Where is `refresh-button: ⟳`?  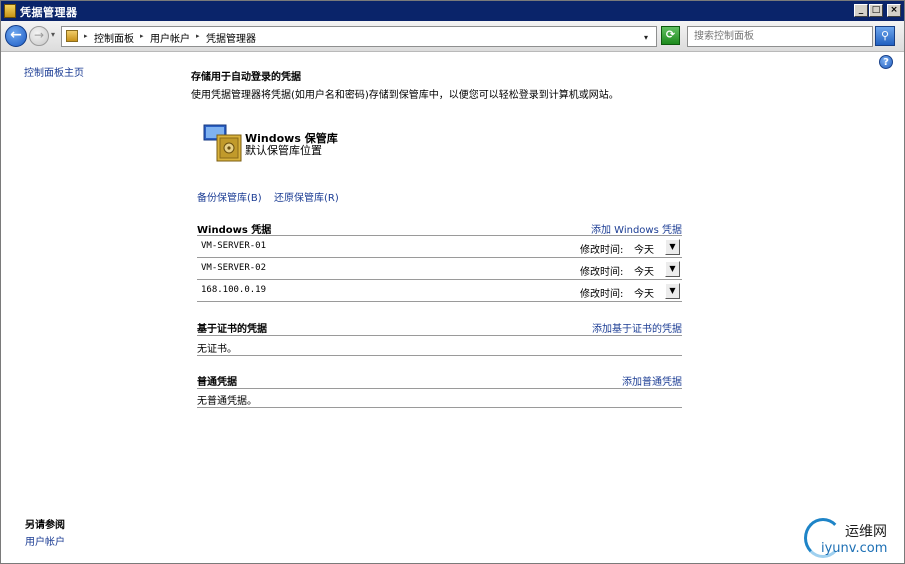 refresh-button: ⟳ is located at coordinates (670, 35).